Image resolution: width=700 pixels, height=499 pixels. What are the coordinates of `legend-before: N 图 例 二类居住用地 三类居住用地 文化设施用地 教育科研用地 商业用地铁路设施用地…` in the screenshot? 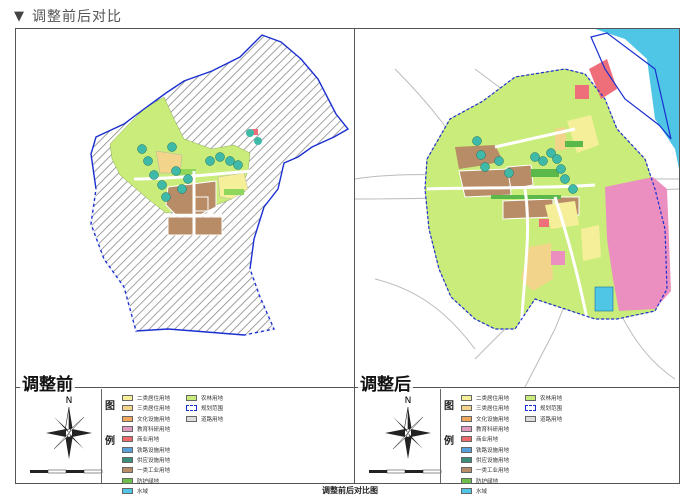 It's located at (185, 442).